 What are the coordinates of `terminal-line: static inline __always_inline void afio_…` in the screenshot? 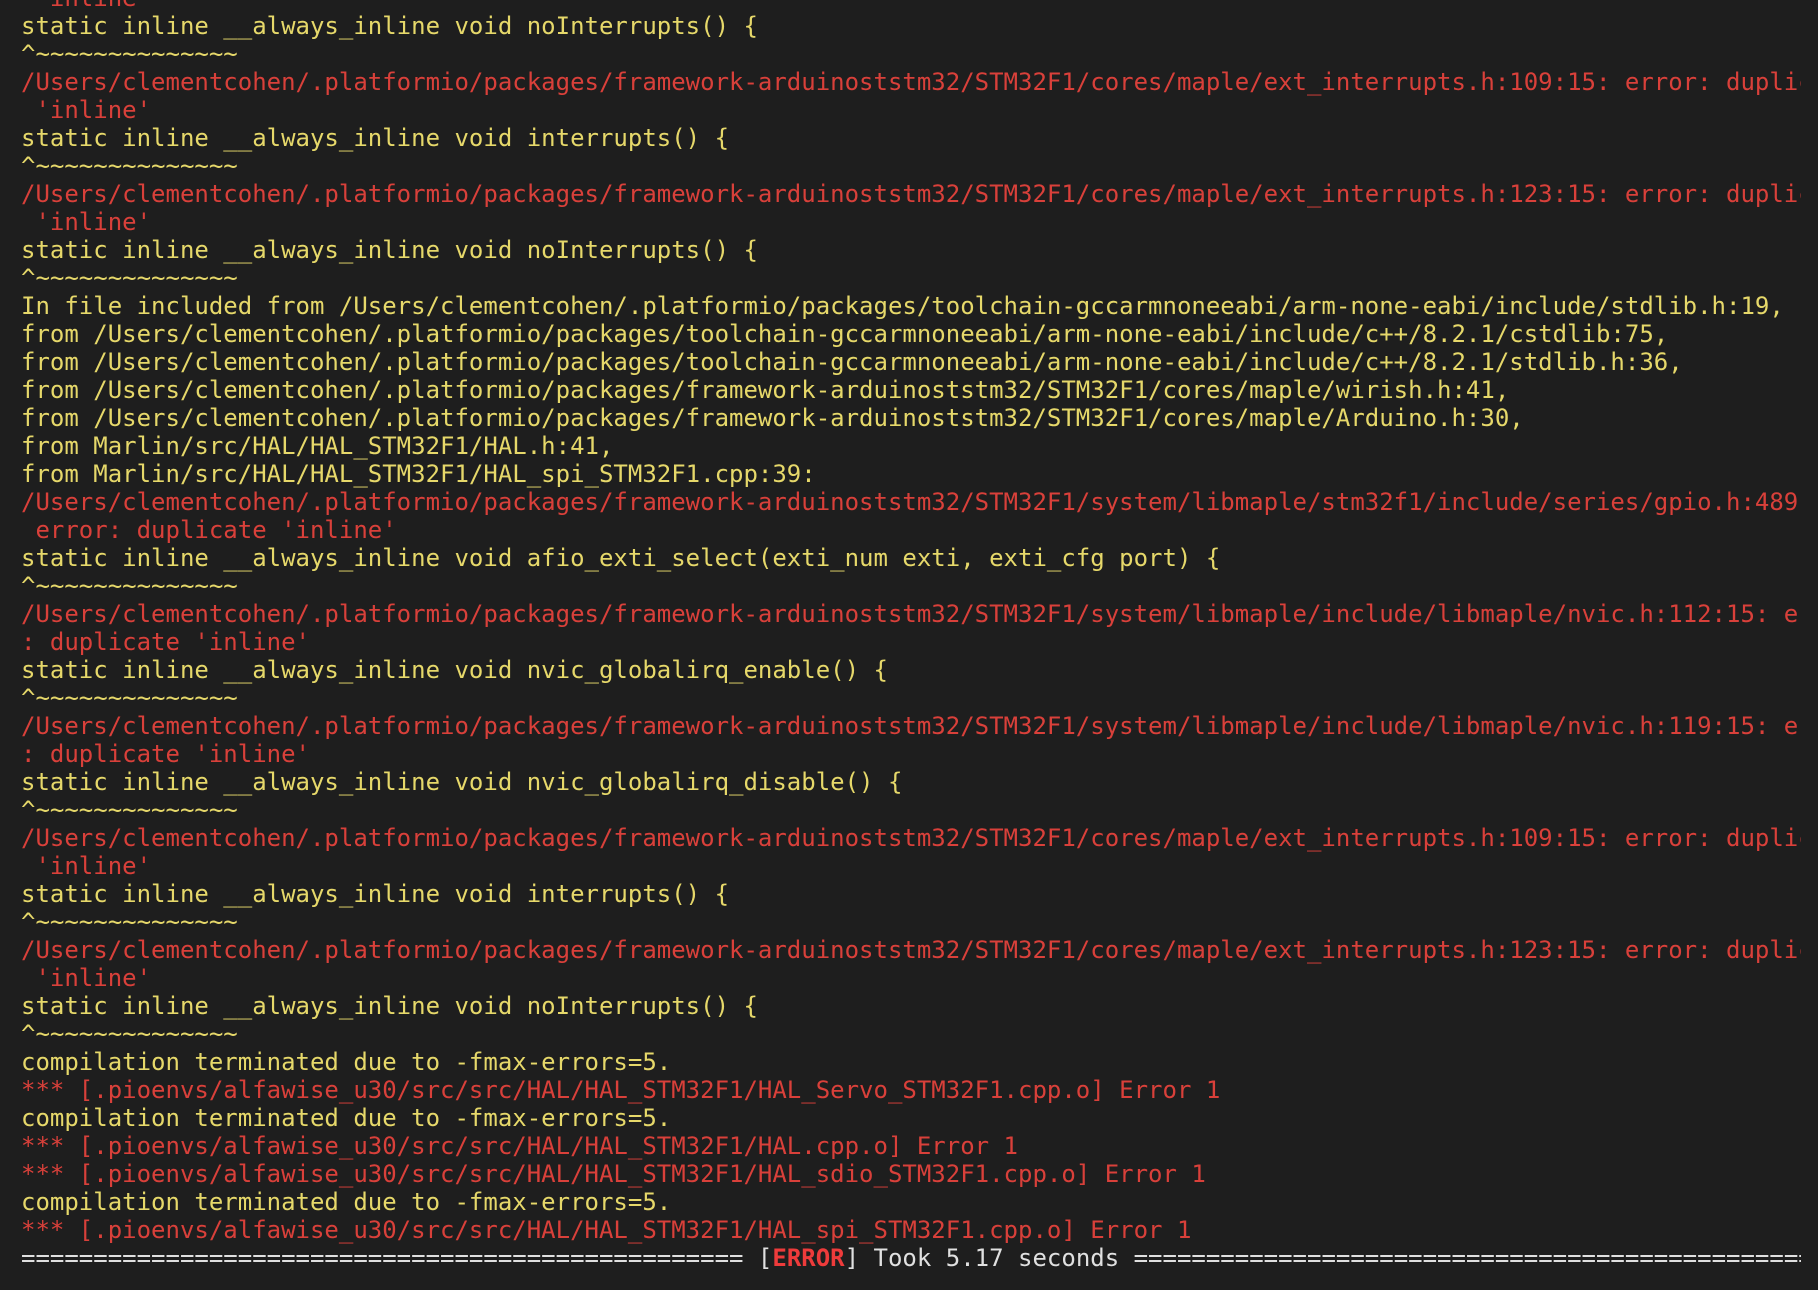 It's located at (621, 558).